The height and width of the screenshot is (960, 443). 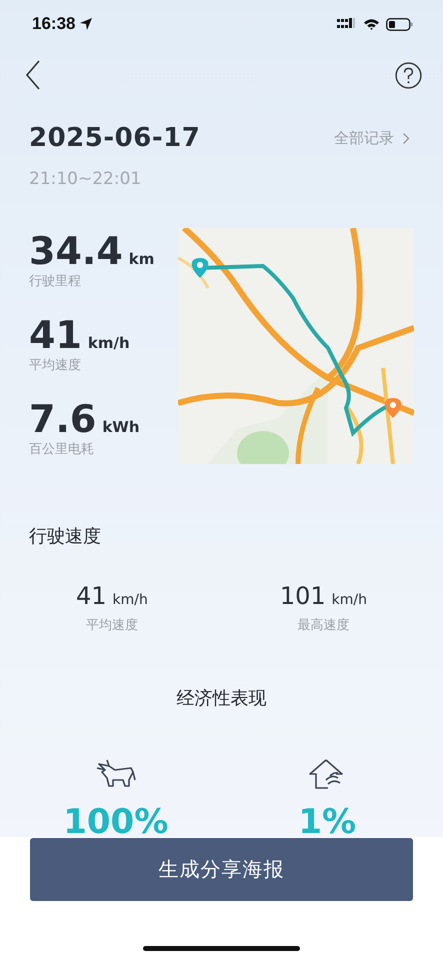 I want to click on signal-icon, so click(x=347, y=24).